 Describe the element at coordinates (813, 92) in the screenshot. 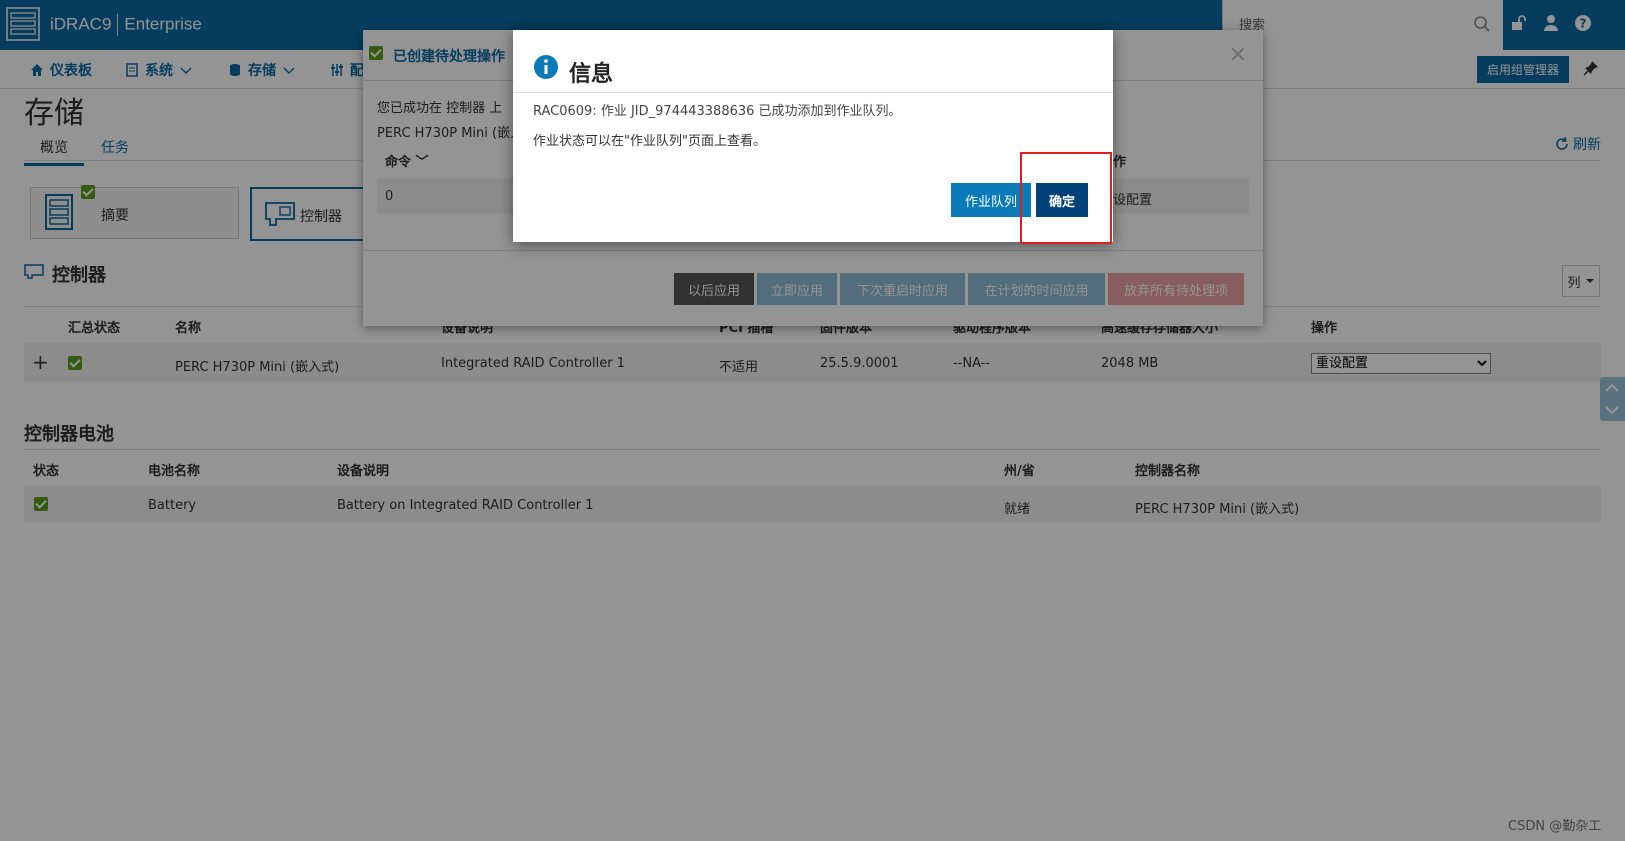

I see `info-divider` at that location.